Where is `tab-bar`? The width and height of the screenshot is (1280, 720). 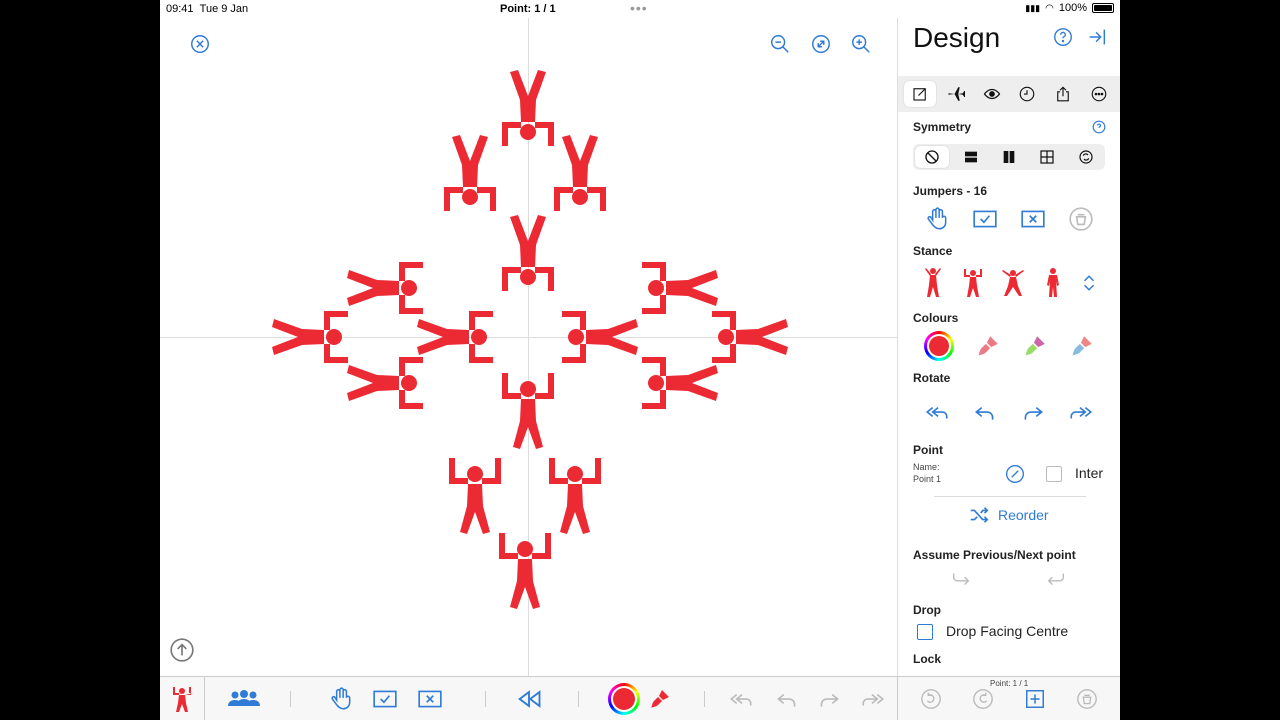 tab-bar is located at coordinates (1009, 94).